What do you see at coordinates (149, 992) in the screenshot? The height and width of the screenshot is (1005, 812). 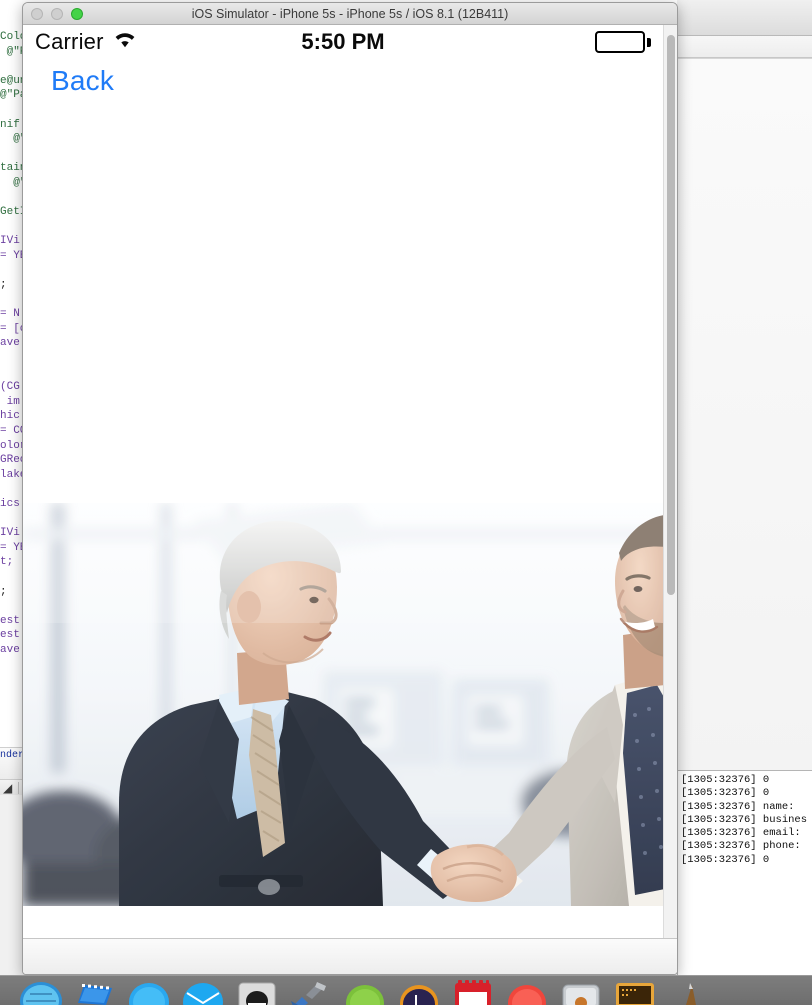 I see `dock-item-safari` at bounding box center [149, 992].